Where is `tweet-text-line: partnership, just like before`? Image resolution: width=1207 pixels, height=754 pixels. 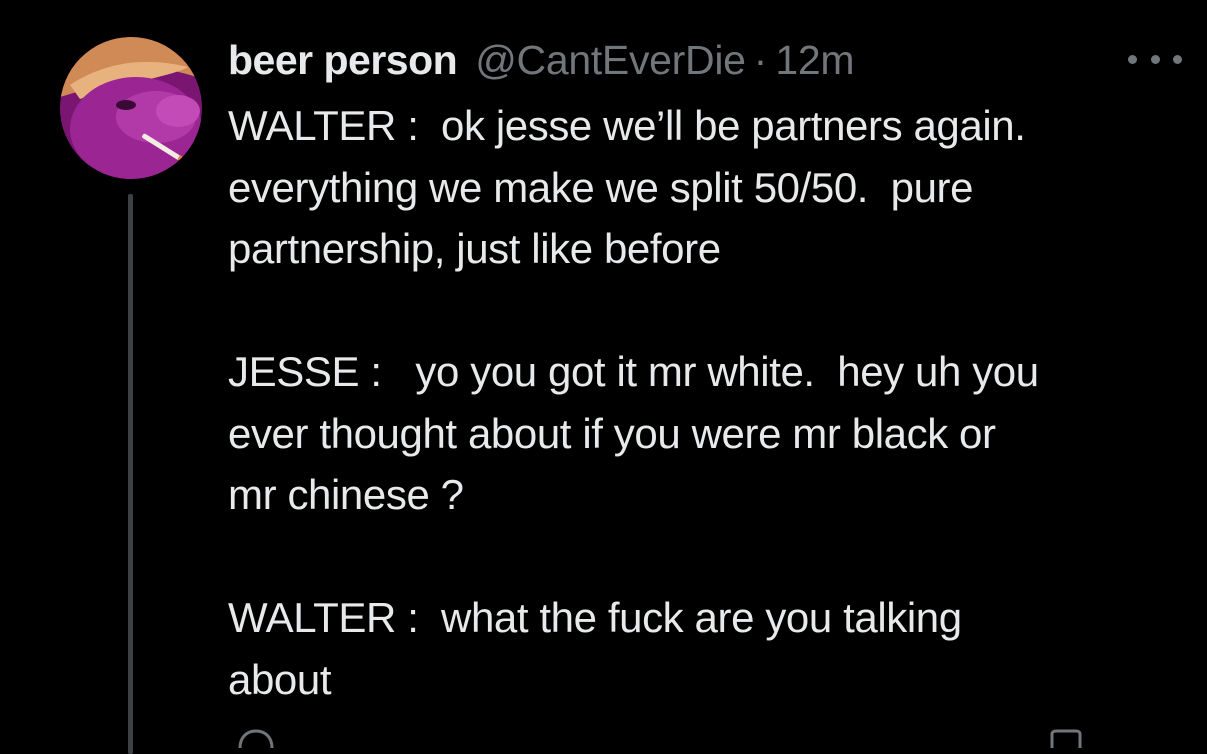
tweet-text-line: partnership, just like before is located at coordinates (474, 248).